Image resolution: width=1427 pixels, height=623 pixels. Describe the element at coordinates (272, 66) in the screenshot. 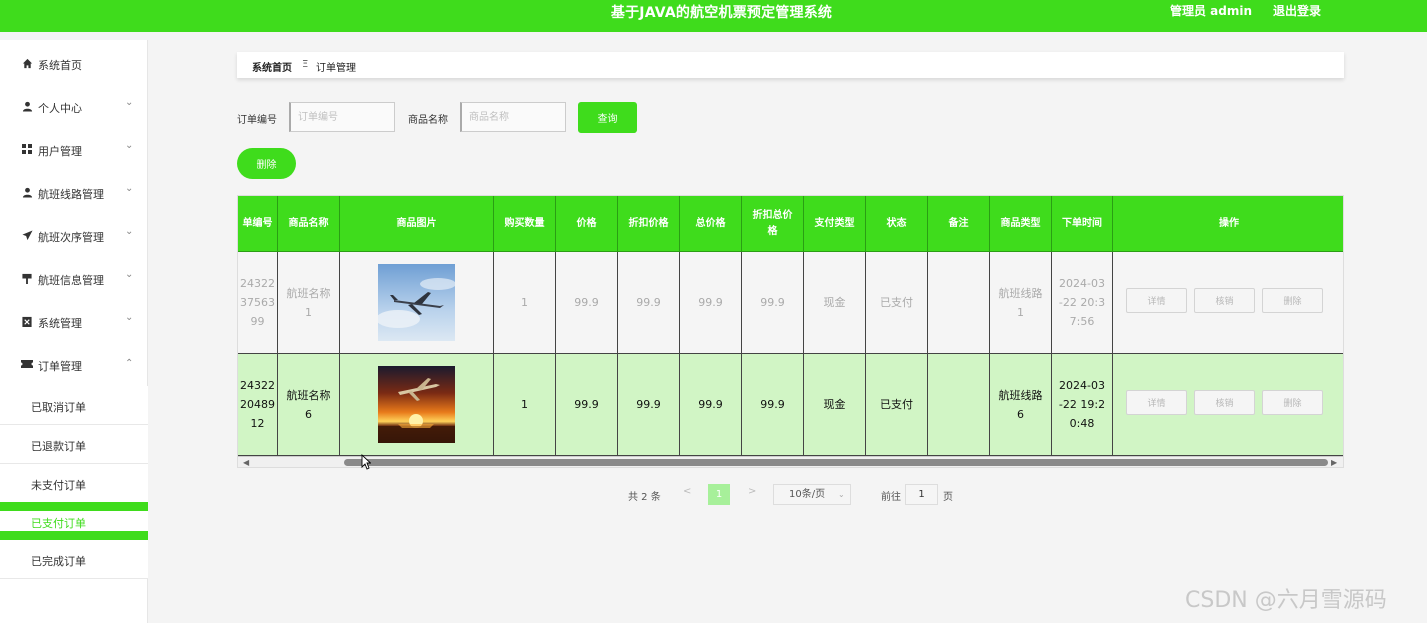

I see `breadcrumb-home-link: 系统首页` at that location.